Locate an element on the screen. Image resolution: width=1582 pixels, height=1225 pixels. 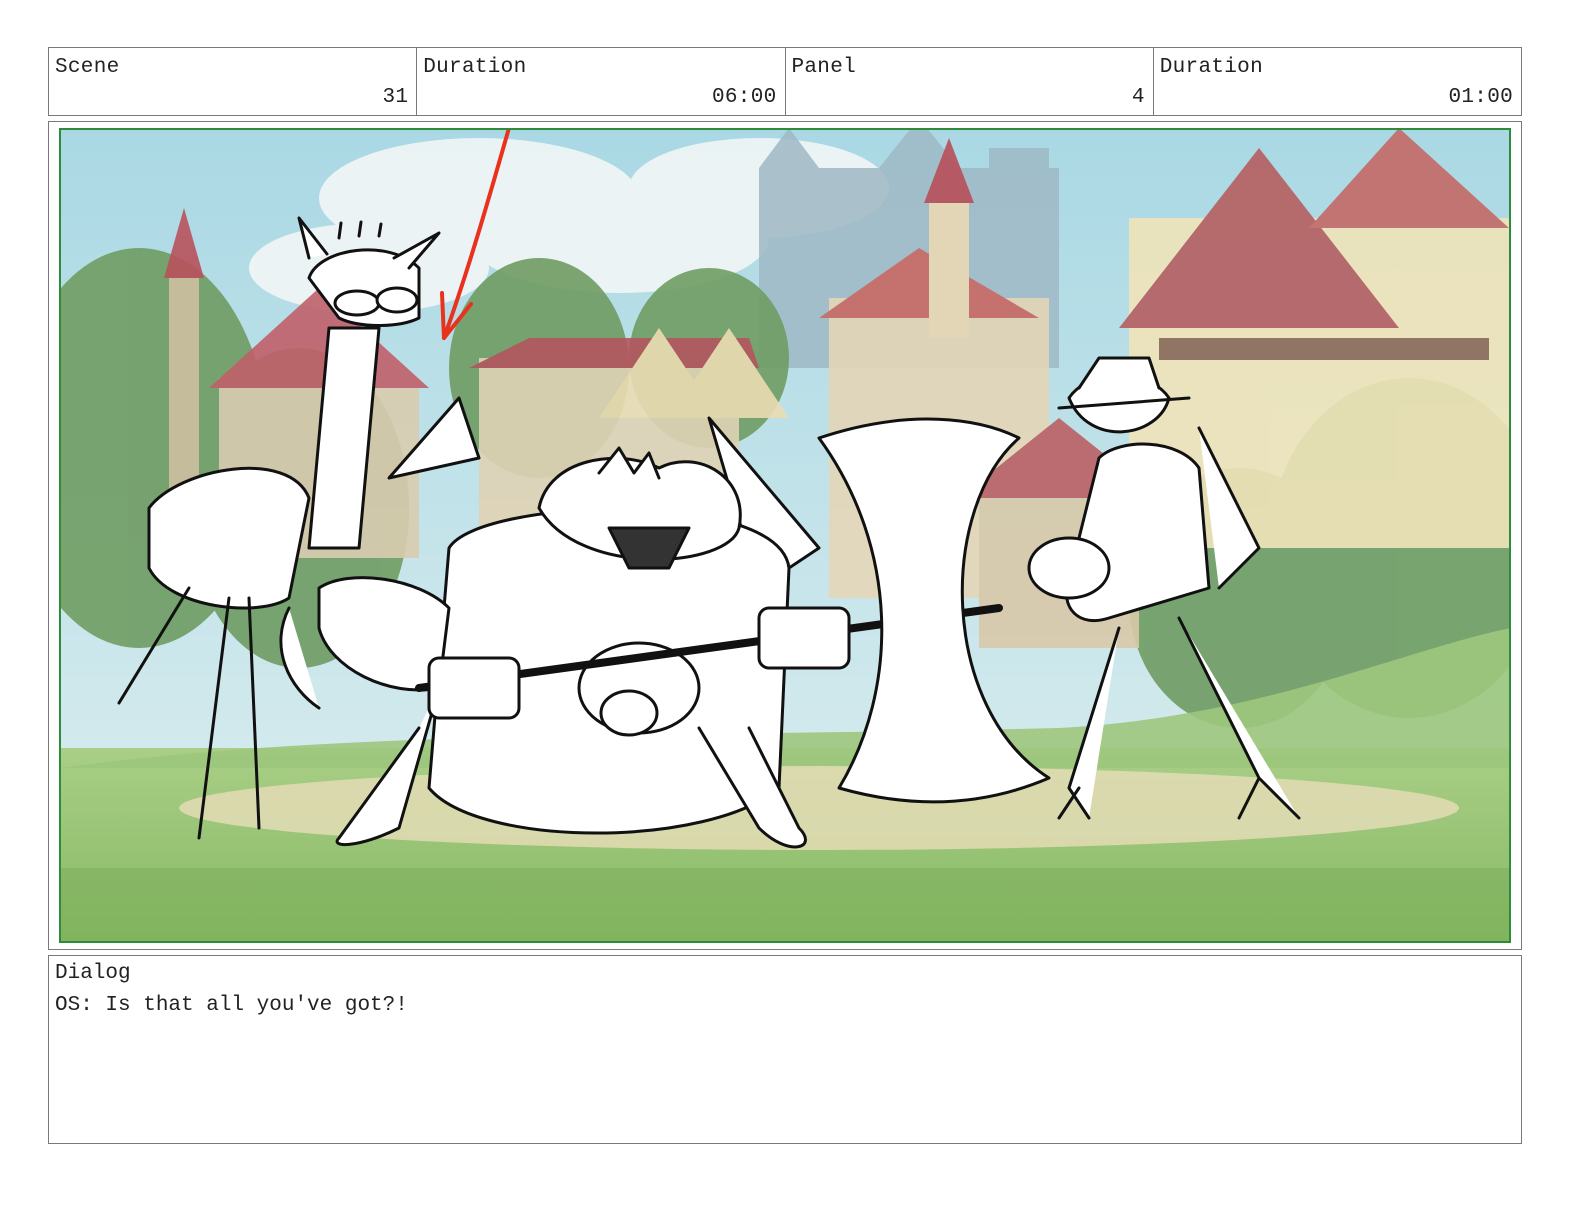
scene-duration-cell: Duration 06:00 is located at coordinates (601, 81).